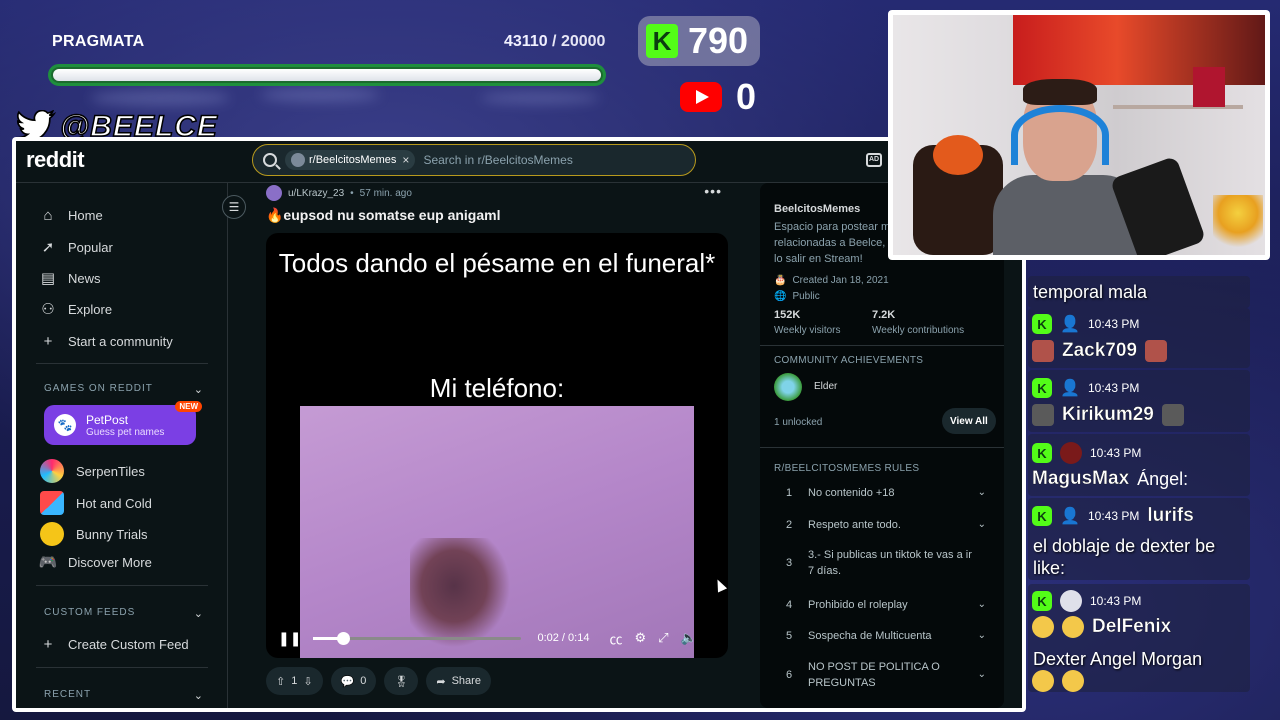 The height and width of the screenshot is (720, 1280). What do you see at coordinates (76, 247) in the screenshot?
I see `sidebar-item-popular: ➚ Popular` at bounding box center [76, 247].